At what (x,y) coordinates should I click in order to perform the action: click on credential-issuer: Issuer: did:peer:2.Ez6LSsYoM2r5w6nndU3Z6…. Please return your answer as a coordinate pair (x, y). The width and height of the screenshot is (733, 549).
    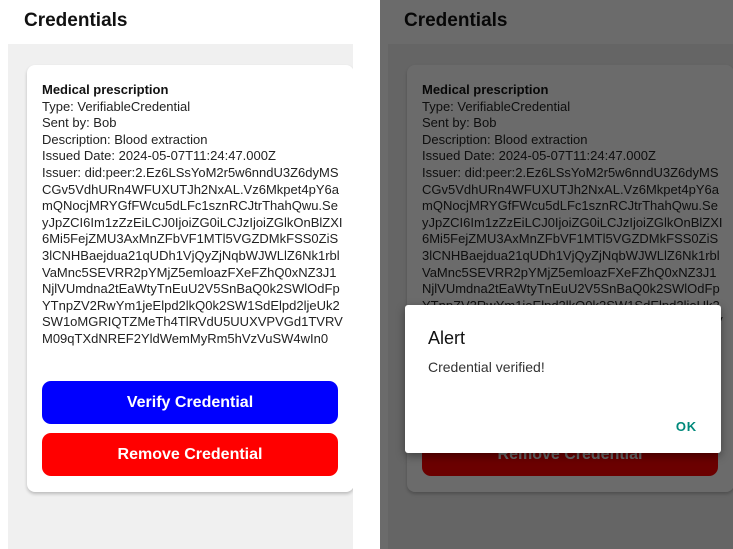
    Looking at the image, I should click on (192, 255).